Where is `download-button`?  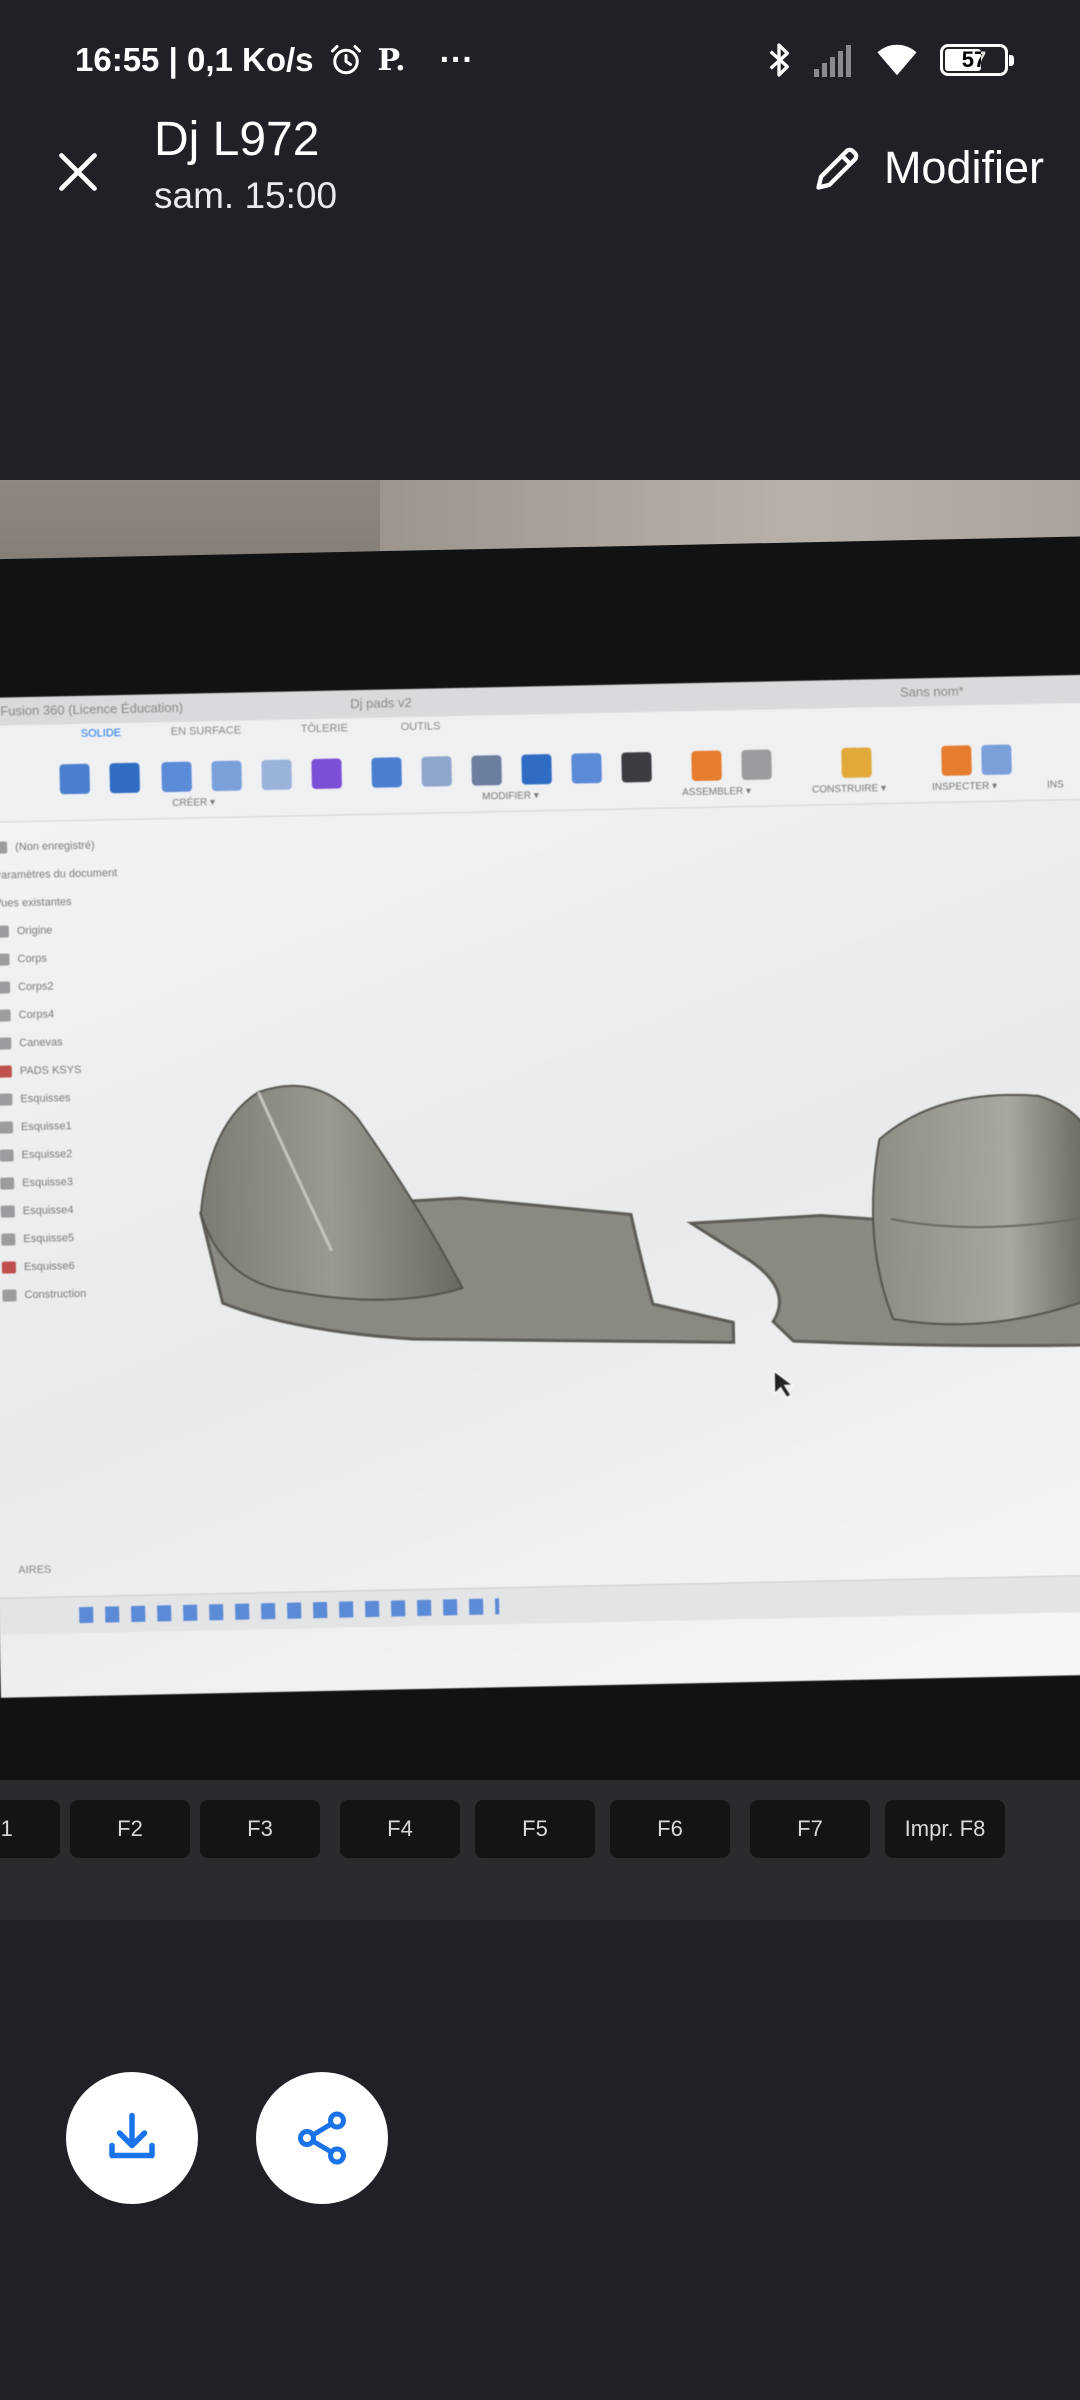 download-button is located at coordinates (132, 2138).